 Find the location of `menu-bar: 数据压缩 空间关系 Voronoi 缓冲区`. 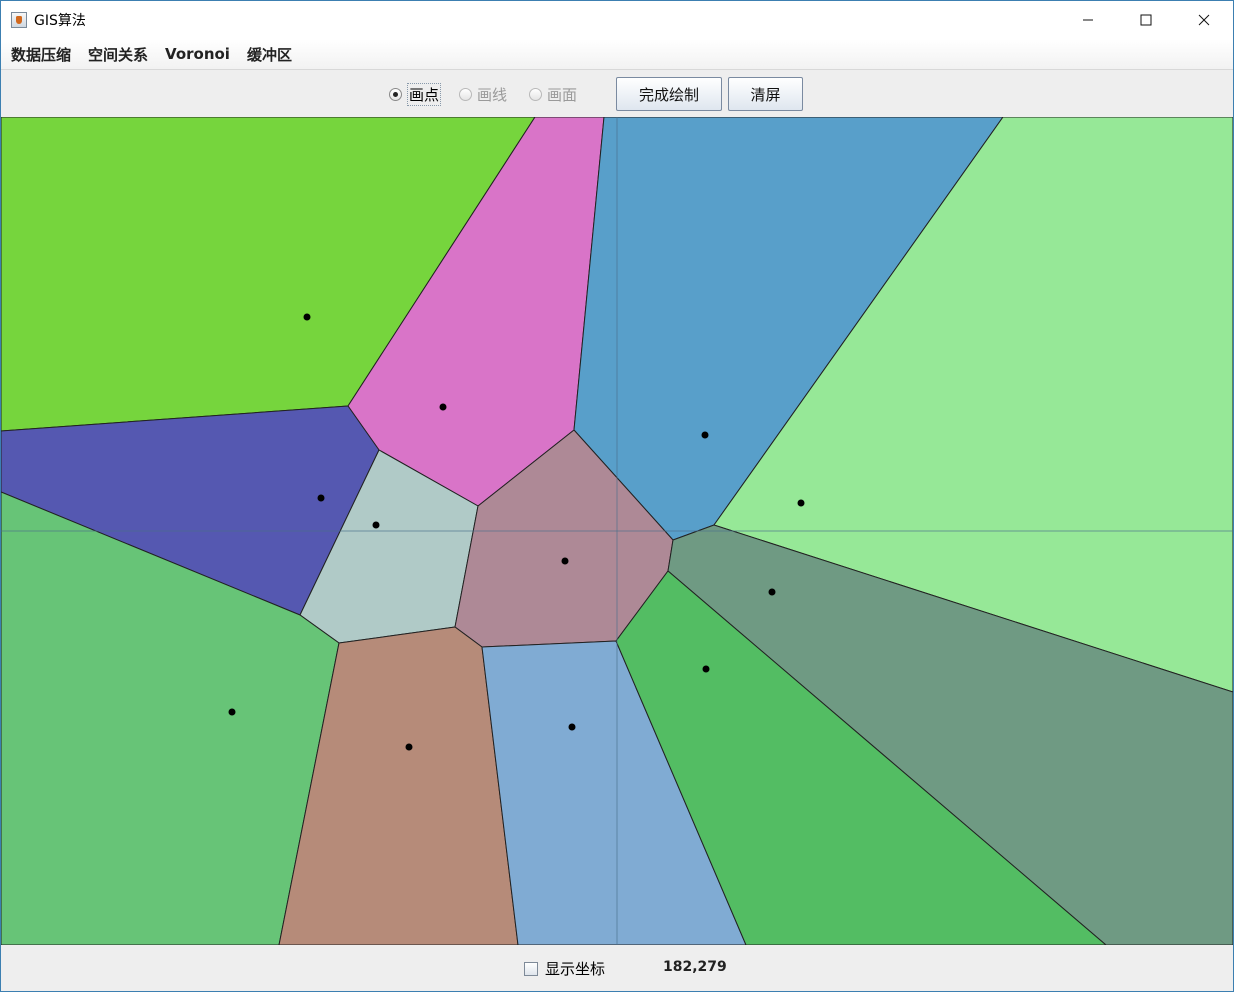

menu-bar: 数据压缩 空间关系 Voronoi 缓冲区 is located at coordinates (617, 54).